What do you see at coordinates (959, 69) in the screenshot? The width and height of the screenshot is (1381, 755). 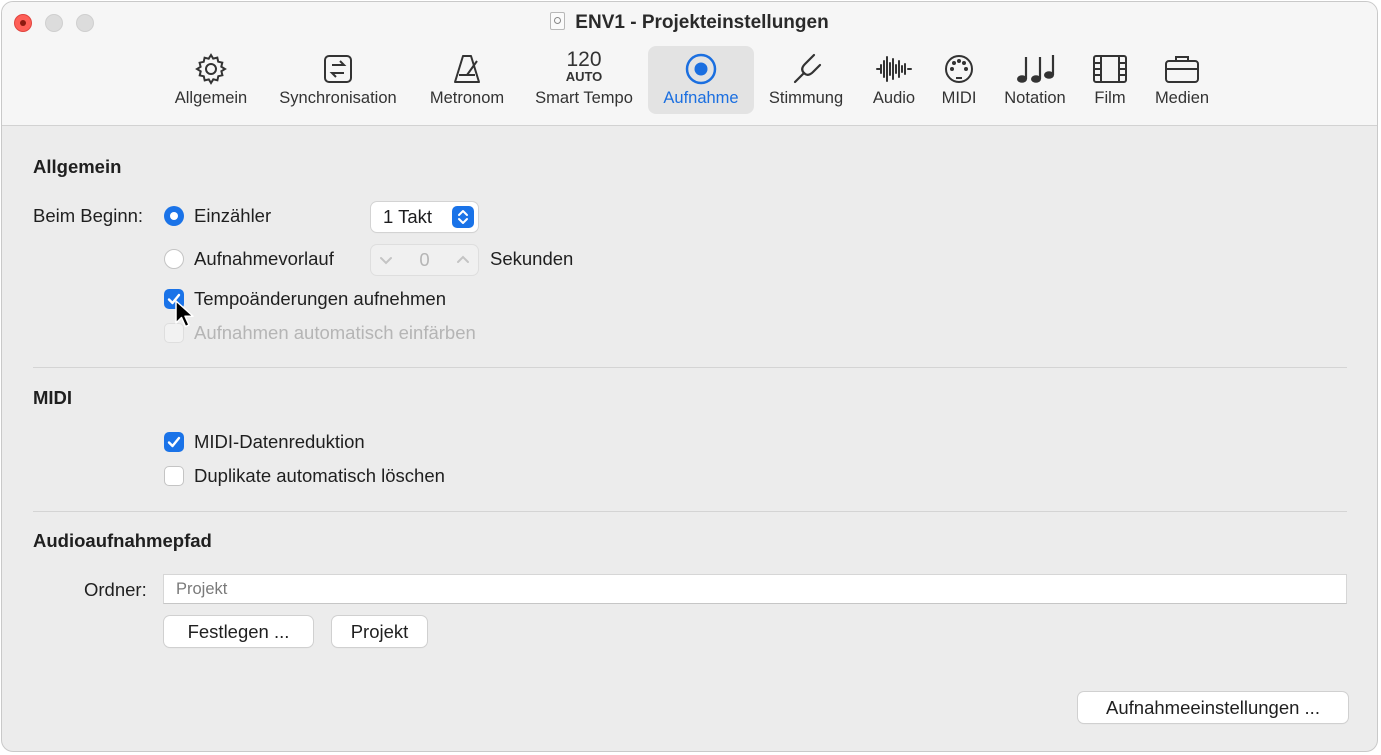 I see `midi-icon` at bounding box center [959, 69].